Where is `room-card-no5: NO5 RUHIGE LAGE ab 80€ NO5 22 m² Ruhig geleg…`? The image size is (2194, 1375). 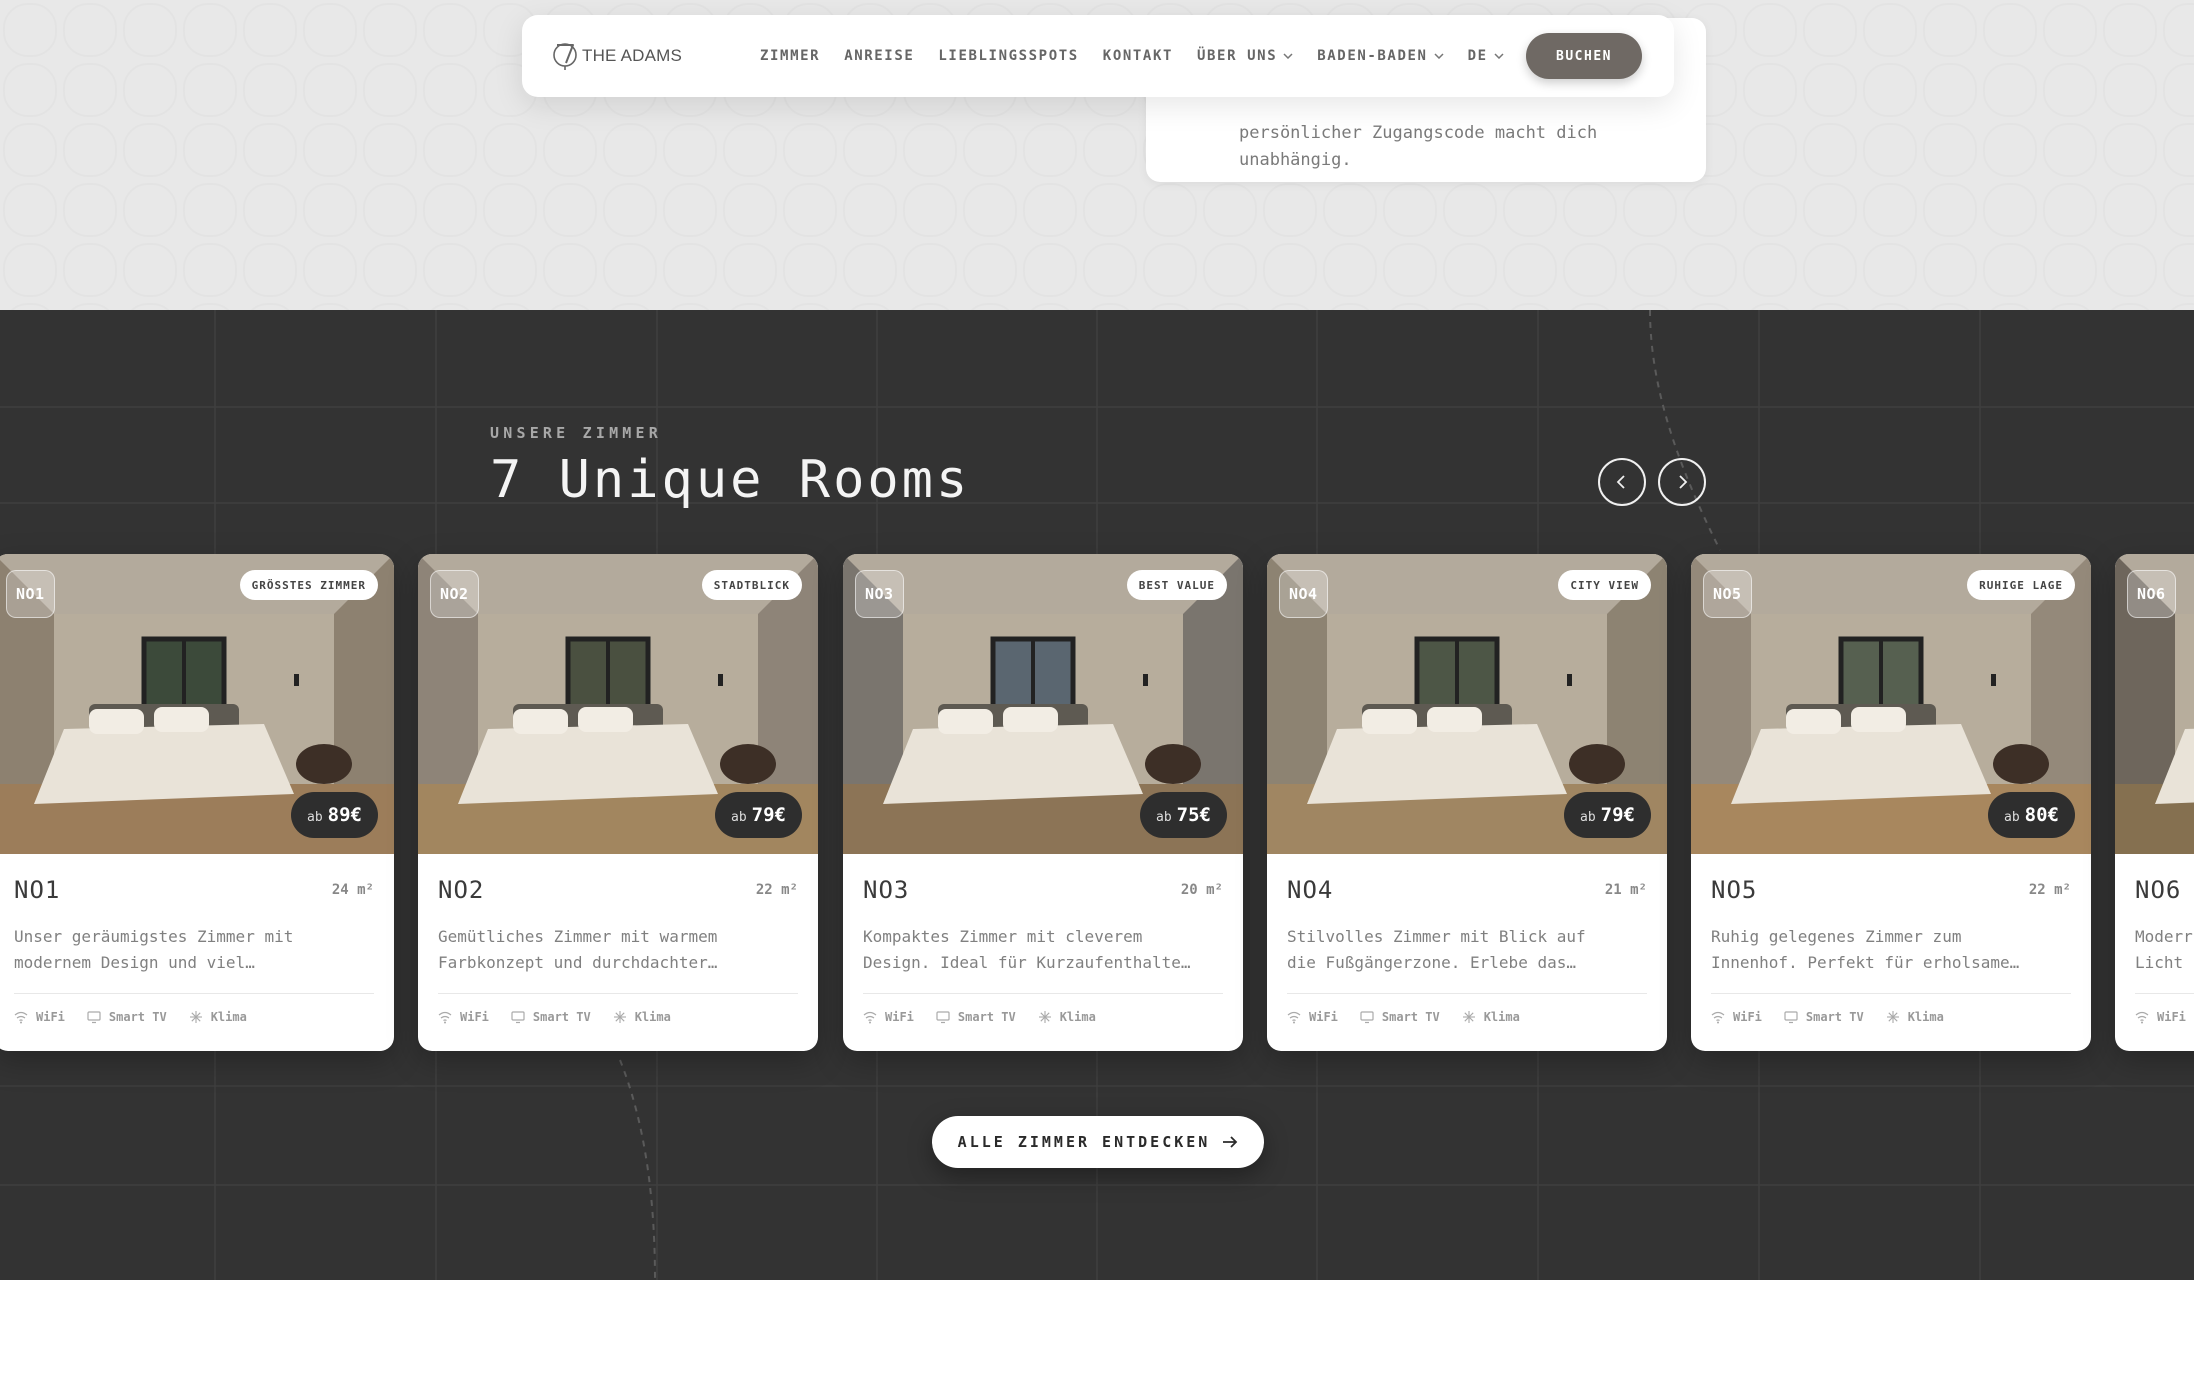
room-card-no5: NO5 RUHIGE LAGE ab 80€ NO5 22 m² Ruhig geleg… is located at coordinates (1891, 802).